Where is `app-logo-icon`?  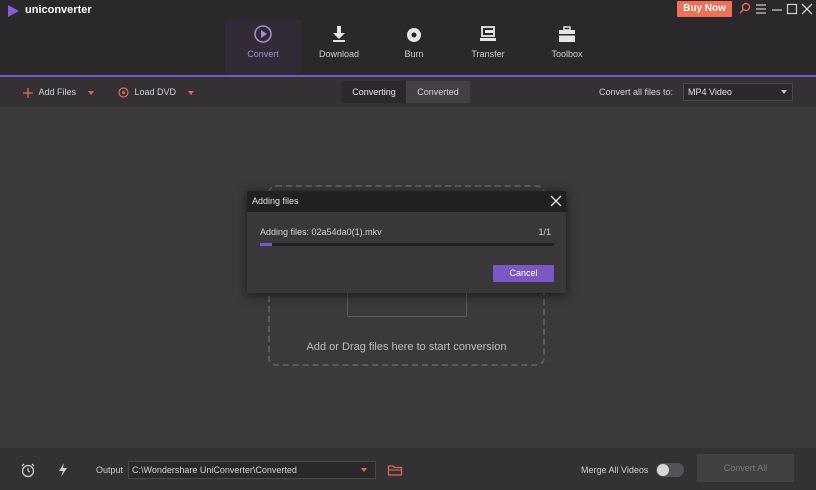 app-logo-icon is located at coordinates (13, 11).